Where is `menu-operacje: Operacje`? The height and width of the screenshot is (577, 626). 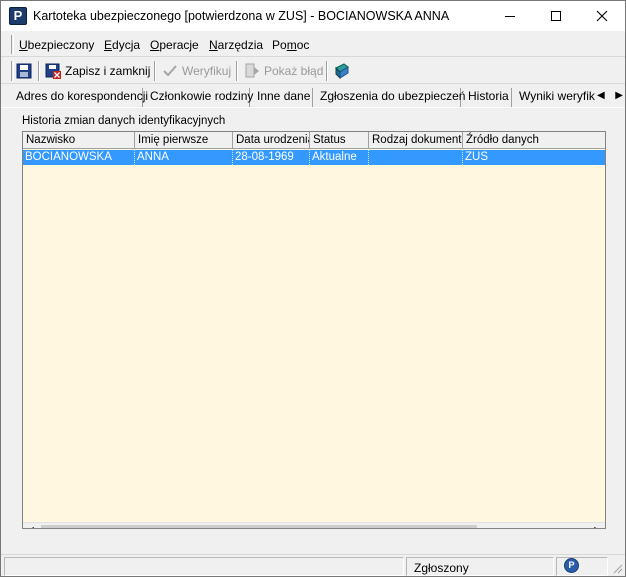
menu-operacje: Operacje is located at coordinates (174, 45).